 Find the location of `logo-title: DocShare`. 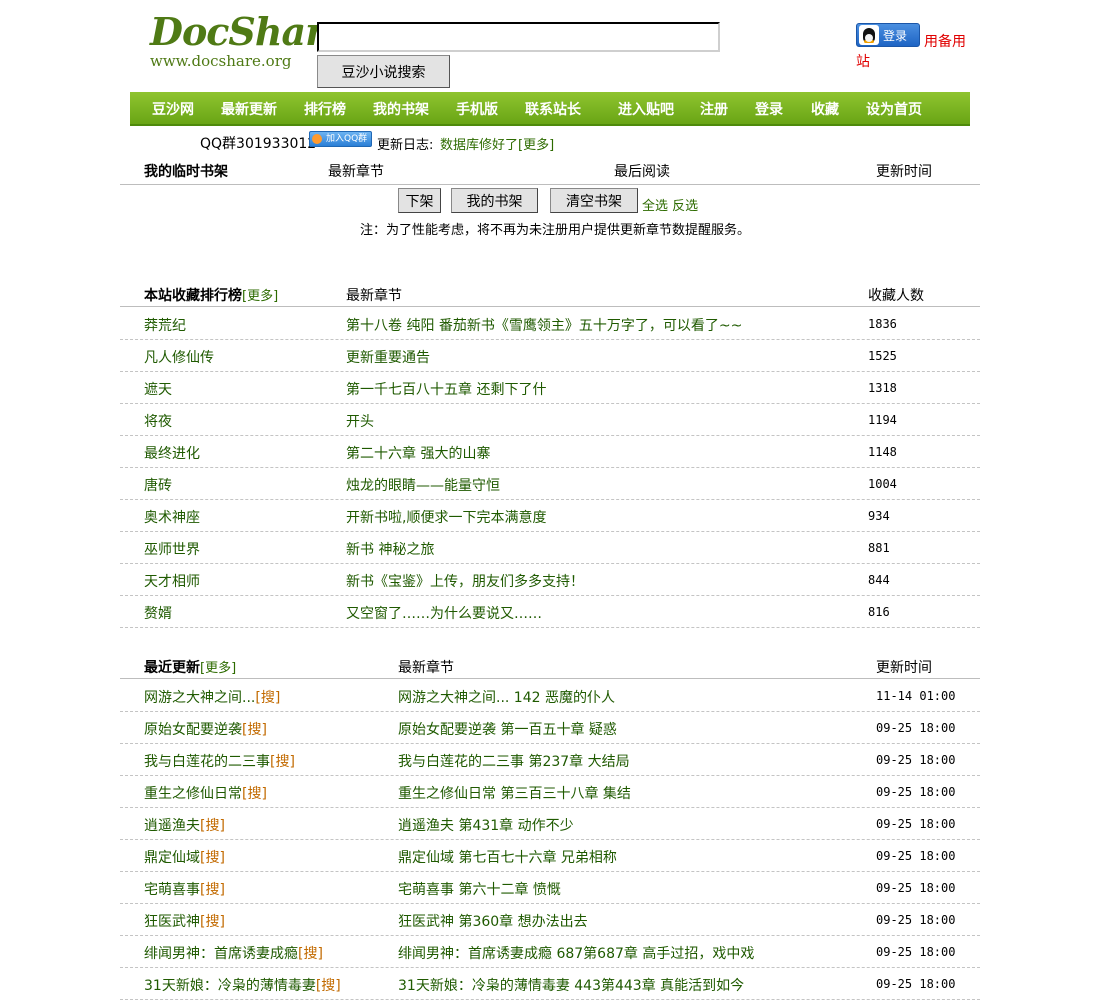

logo-title: DocShare is located at coordinates (249, 31).